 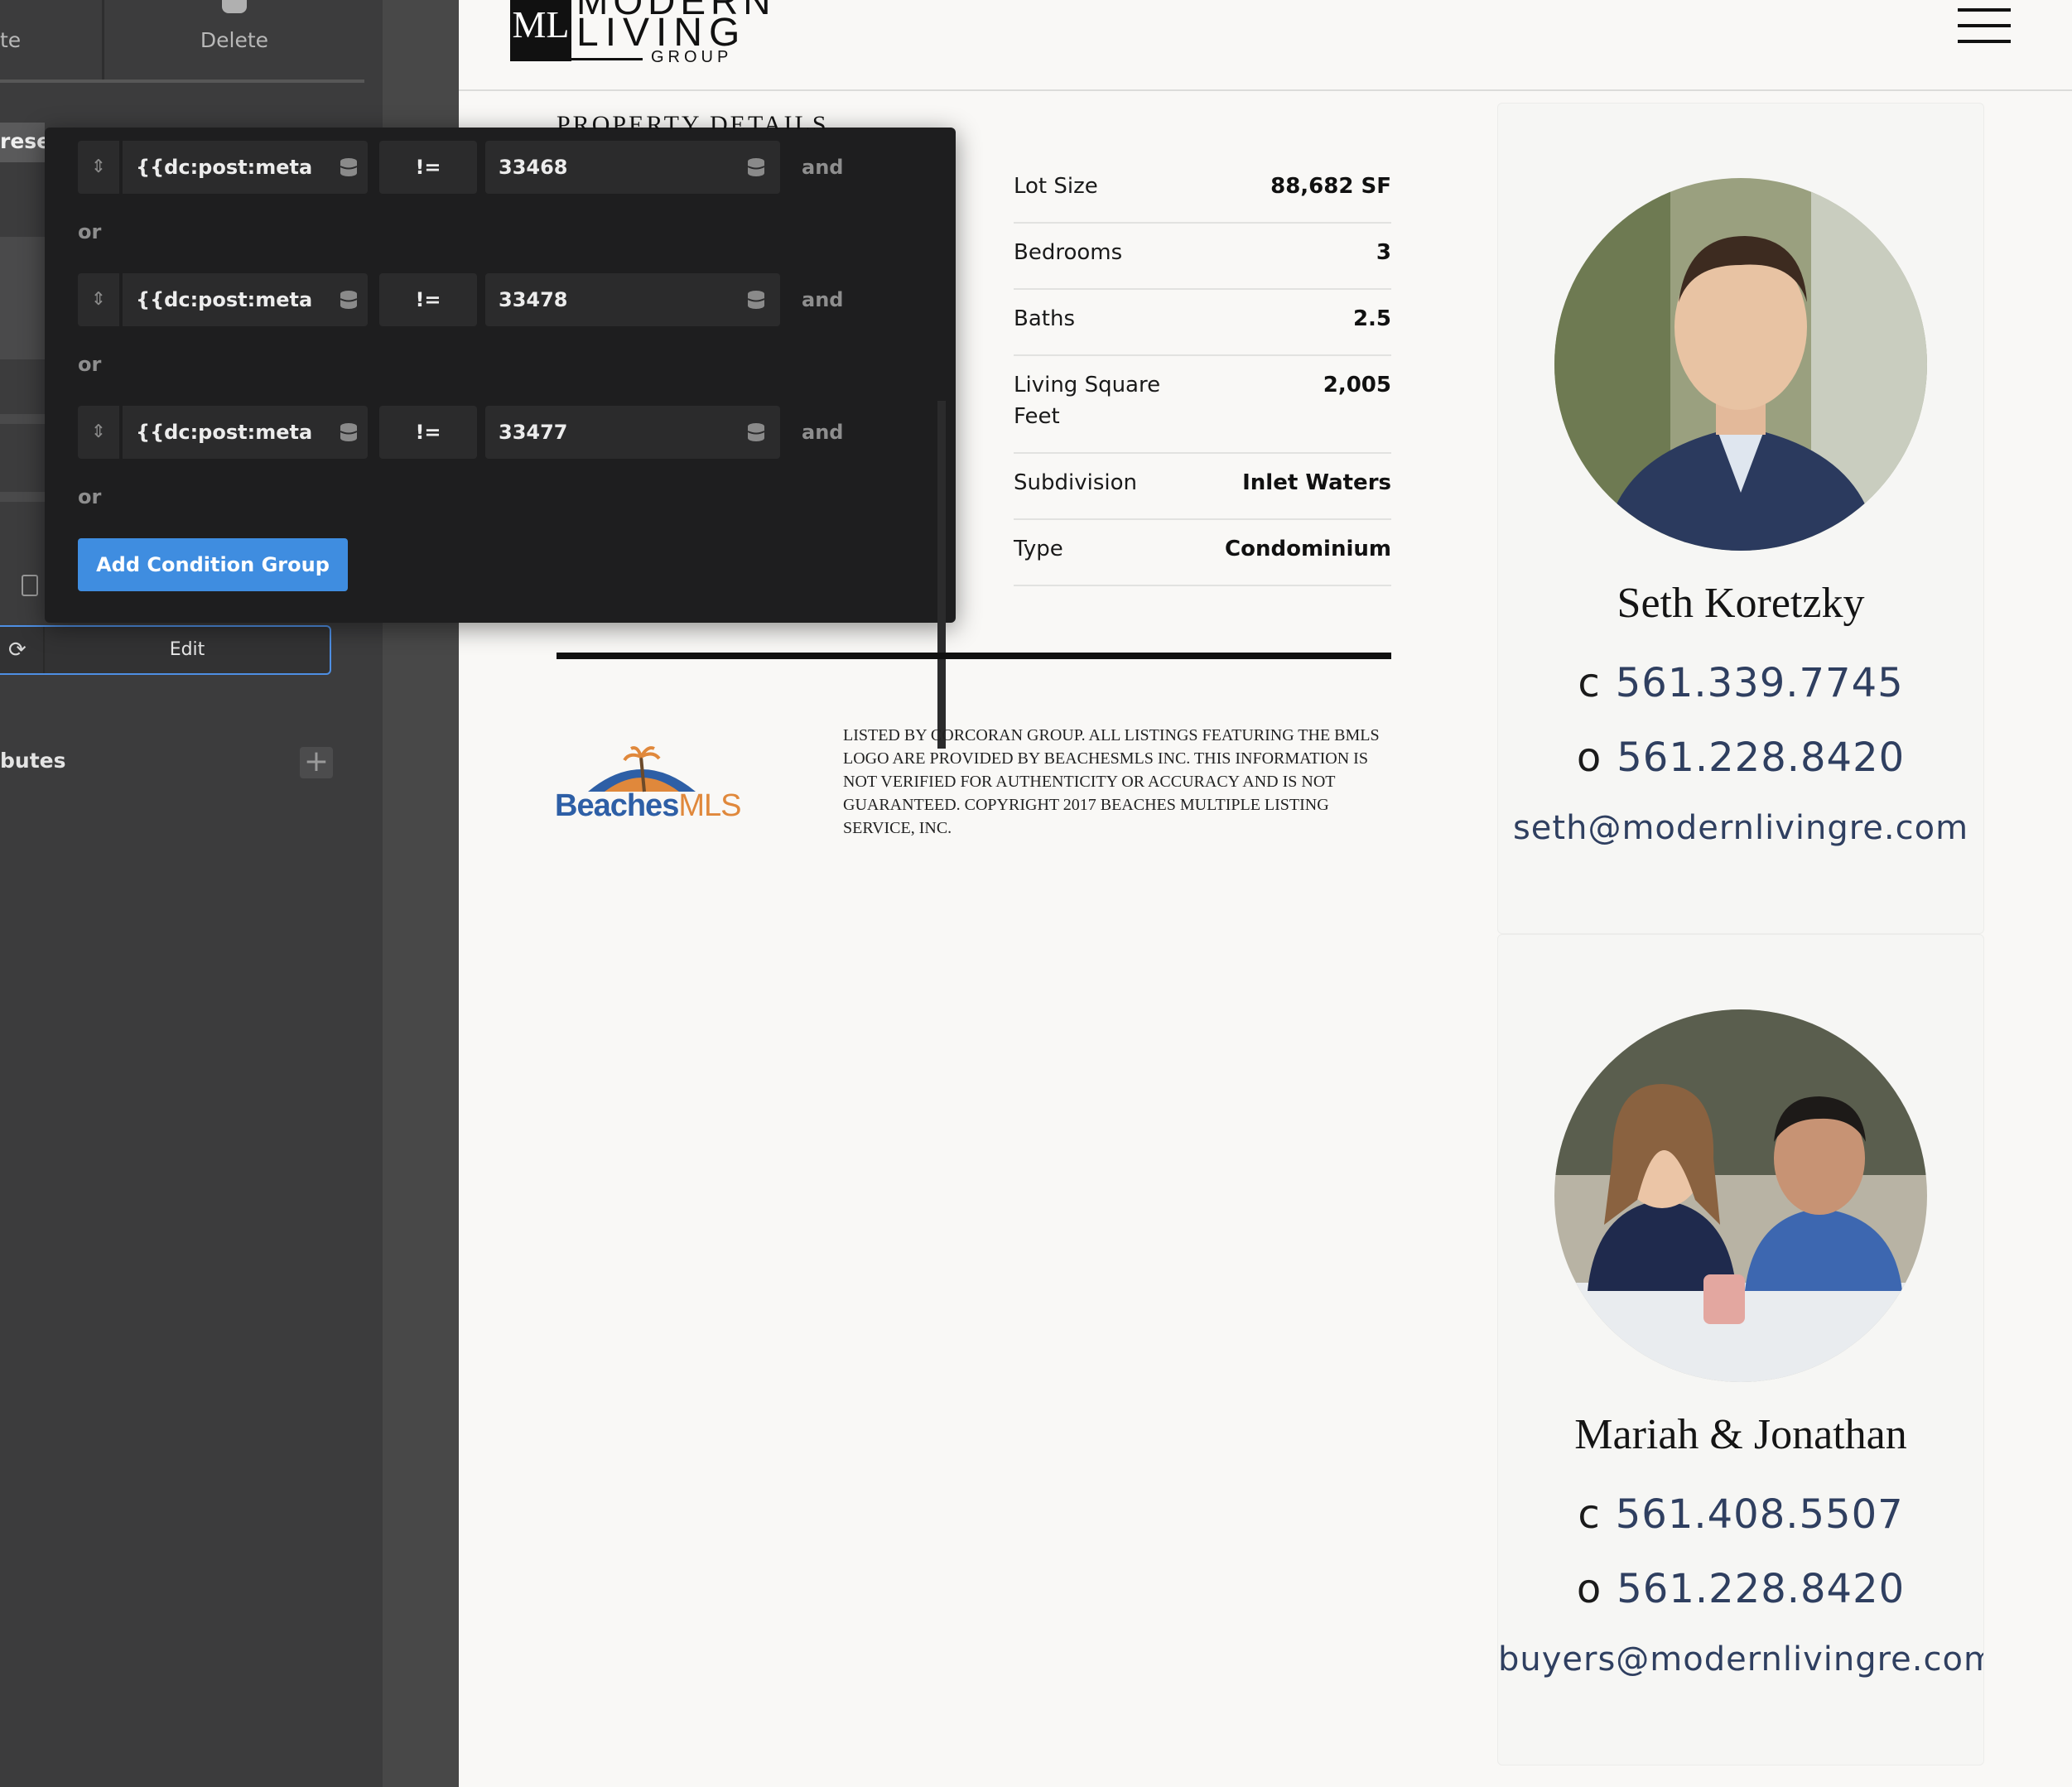 I want to click on section-divider, so click(x=974, y=656).